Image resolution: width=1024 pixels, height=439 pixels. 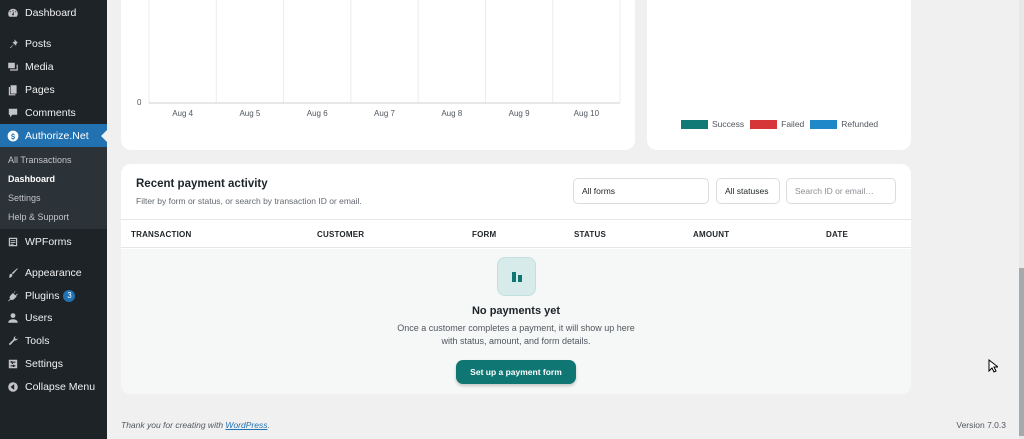 I want to click on sidebar-item-label: Authorize.Net, so click(x=57, y=135).